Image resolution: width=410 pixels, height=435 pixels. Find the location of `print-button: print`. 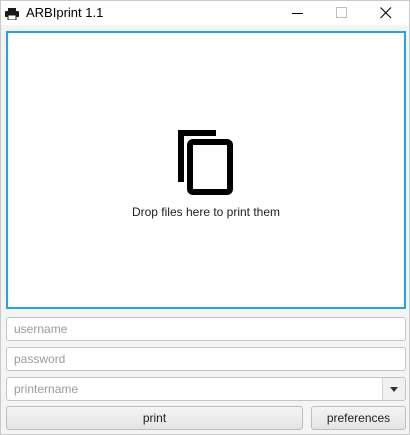

print-button: print is located at coordinates (154, 418).